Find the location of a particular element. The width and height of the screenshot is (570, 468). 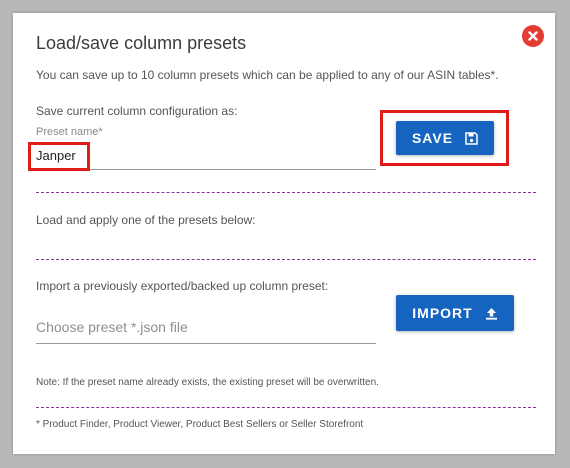

close-icon is located at coordinates (533, 36).